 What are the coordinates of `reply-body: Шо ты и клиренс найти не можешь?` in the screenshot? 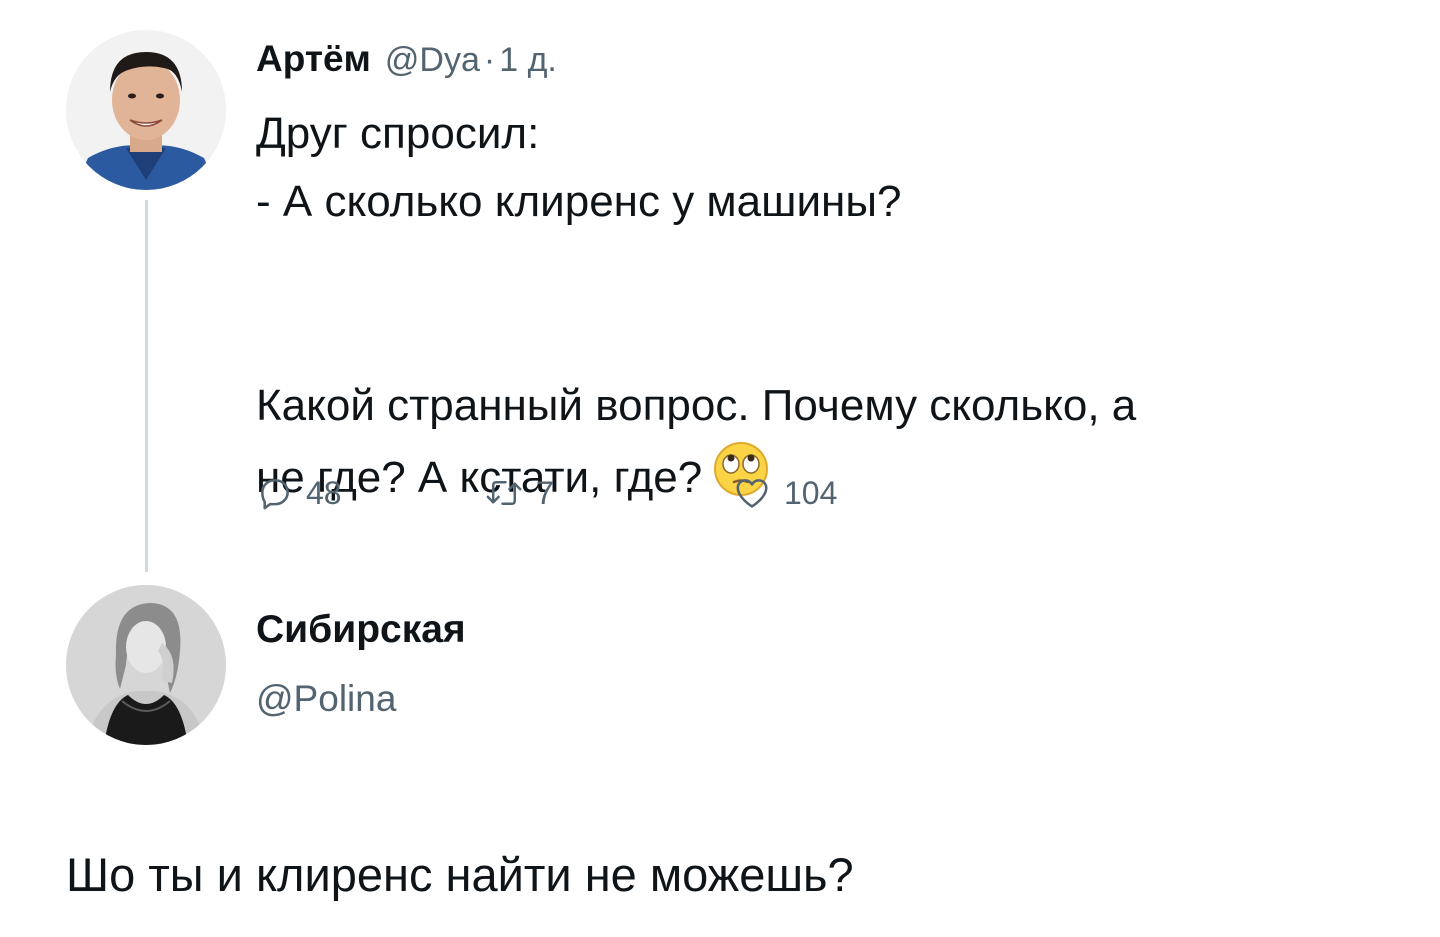 It's located at (460, 874).